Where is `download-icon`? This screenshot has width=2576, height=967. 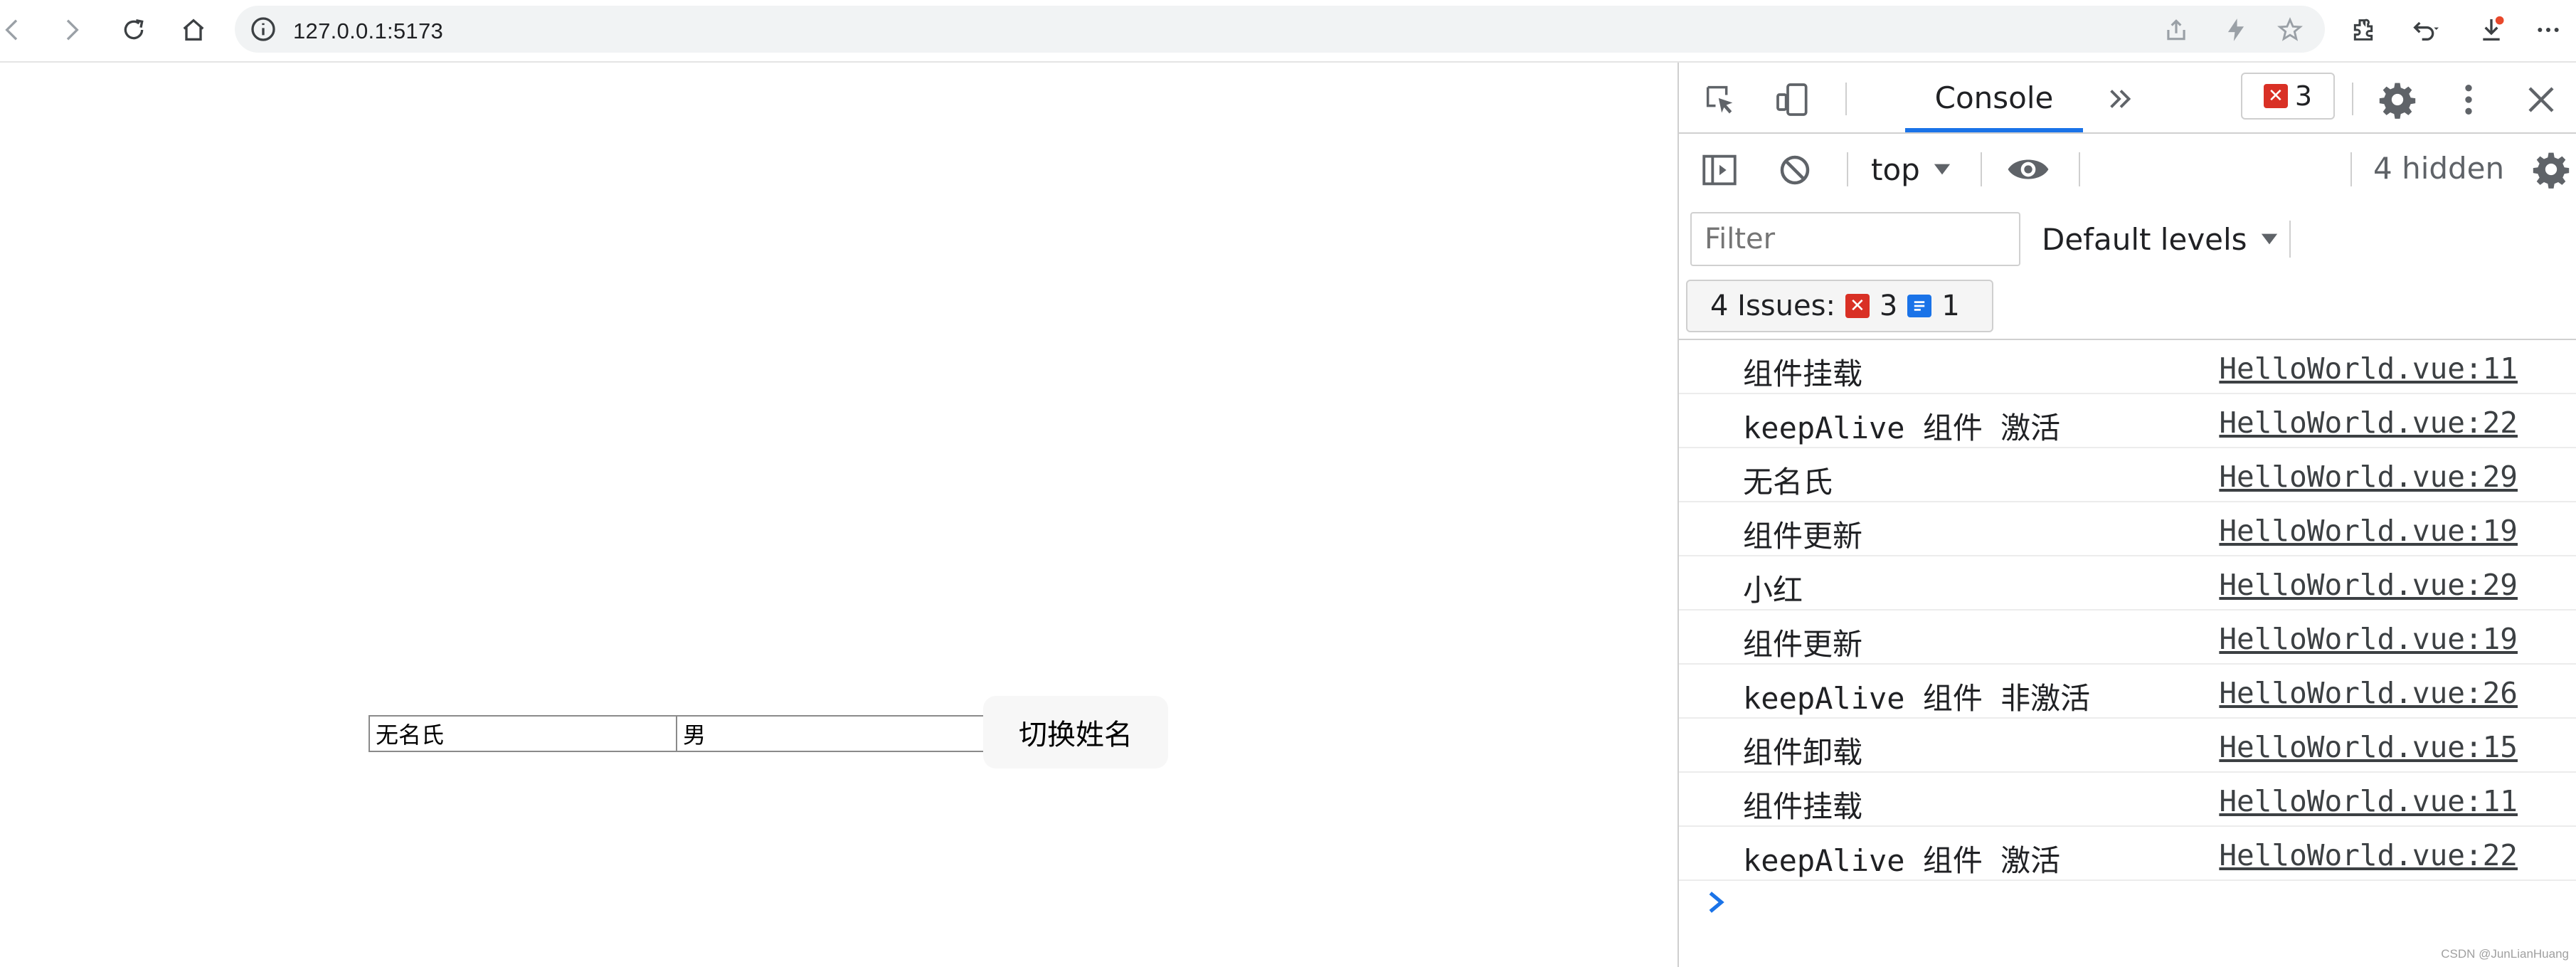 download-icon is located at coordinates (2493, 28).